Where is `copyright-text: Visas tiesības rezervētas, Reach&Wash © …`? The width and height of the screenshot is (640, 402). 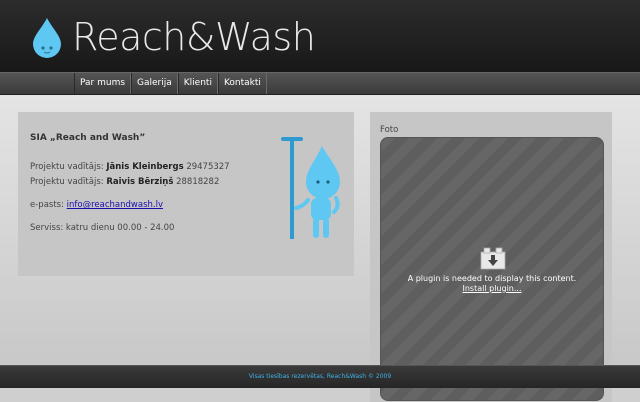 copyright-text: Visas tiesības rezervētas, Reach&Wash © … is located at coordinates (320, 376).